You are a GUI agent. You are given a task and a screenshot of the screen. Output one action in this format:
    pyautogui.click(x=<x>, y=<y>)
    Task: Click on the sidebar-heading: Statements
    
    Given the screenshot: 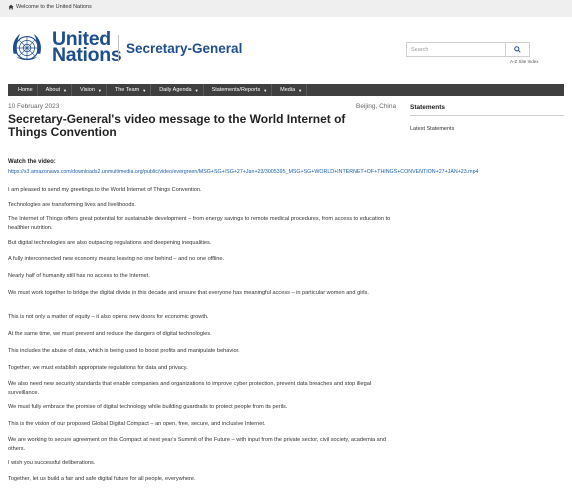 What is the action you would take?
    pyautogui.click(x=428, y=107)
    